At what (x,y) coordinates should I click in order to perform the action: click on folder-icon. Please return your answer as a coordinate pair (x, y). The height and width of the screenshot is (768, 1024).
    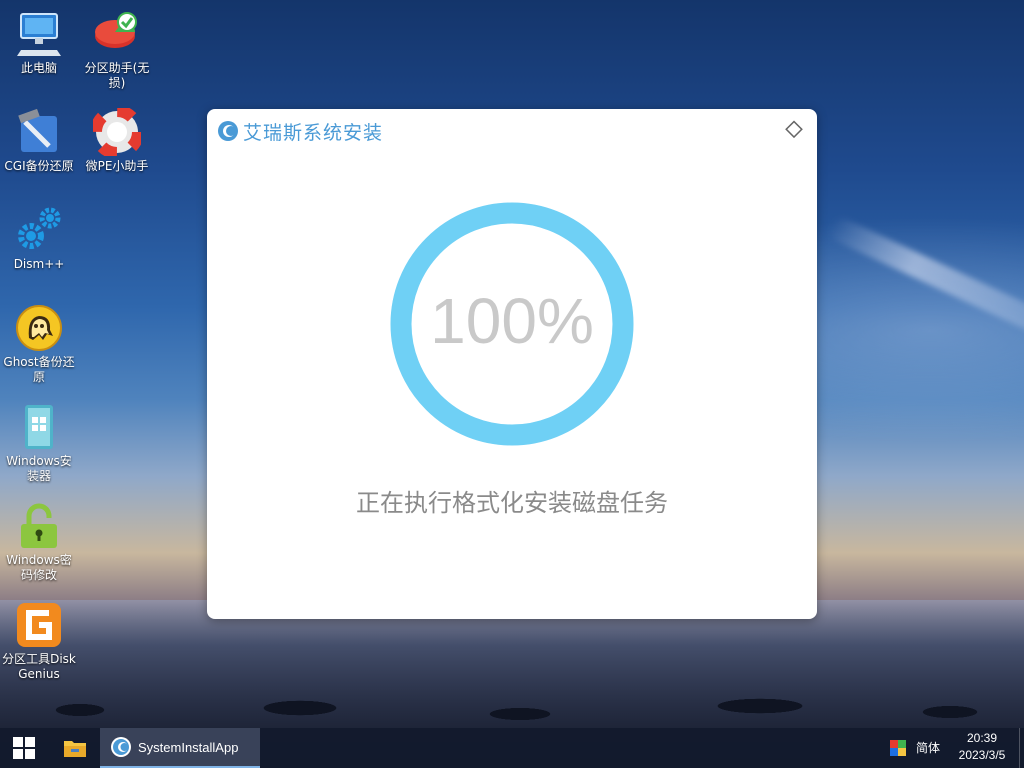
    Looking at the image, I should click on (75, 749).